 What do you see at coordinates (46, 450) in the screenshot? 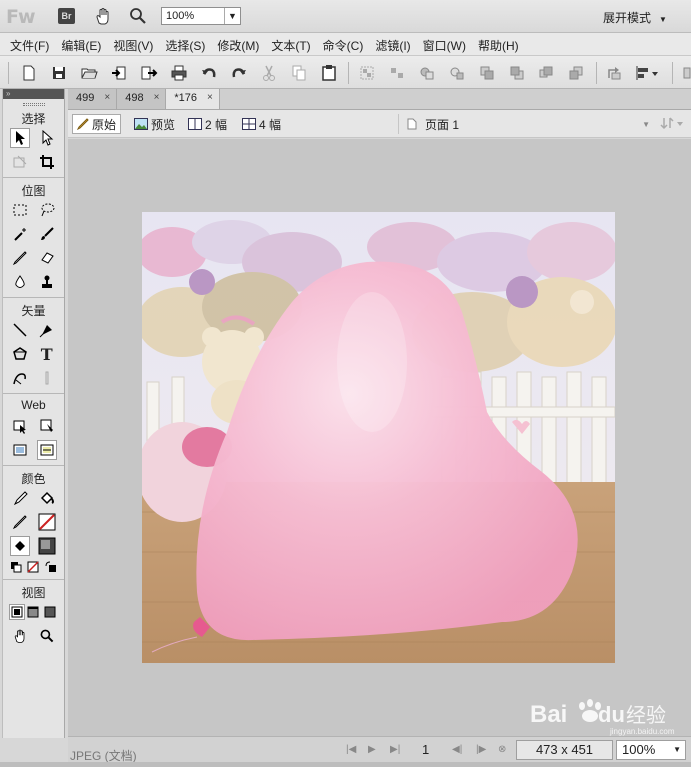
I see `show-slices-icon` at bounding box center [46, 450].